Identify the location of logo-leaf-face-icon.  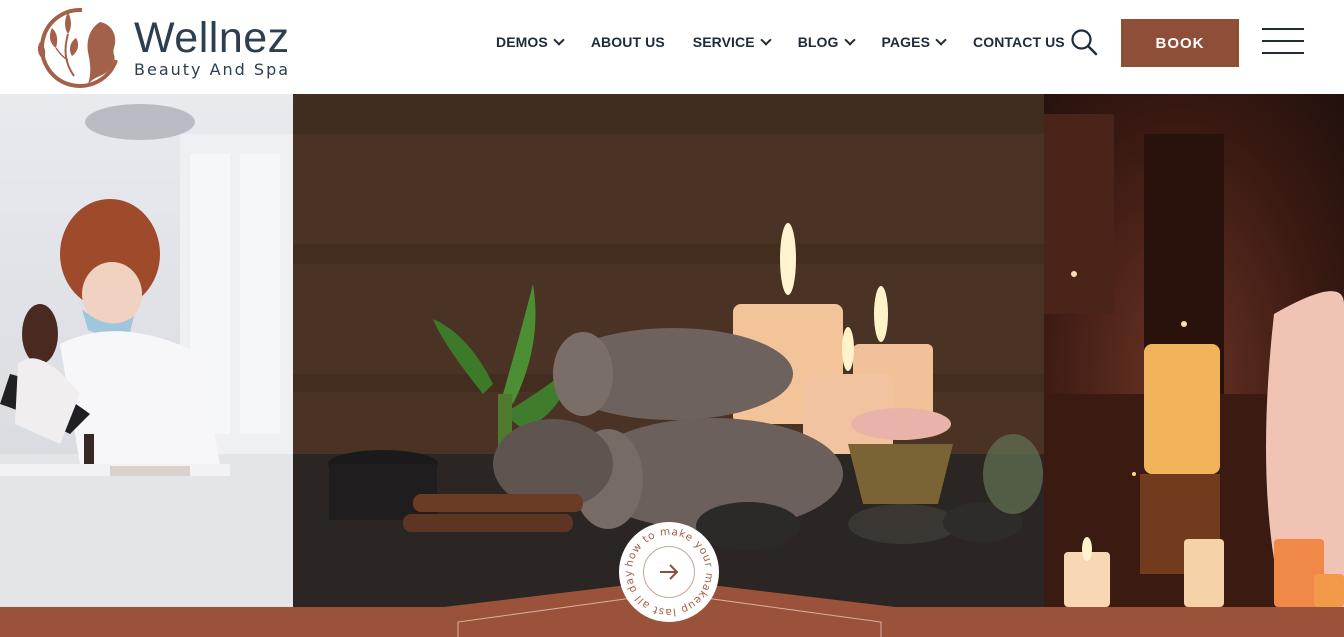
(77, 47).